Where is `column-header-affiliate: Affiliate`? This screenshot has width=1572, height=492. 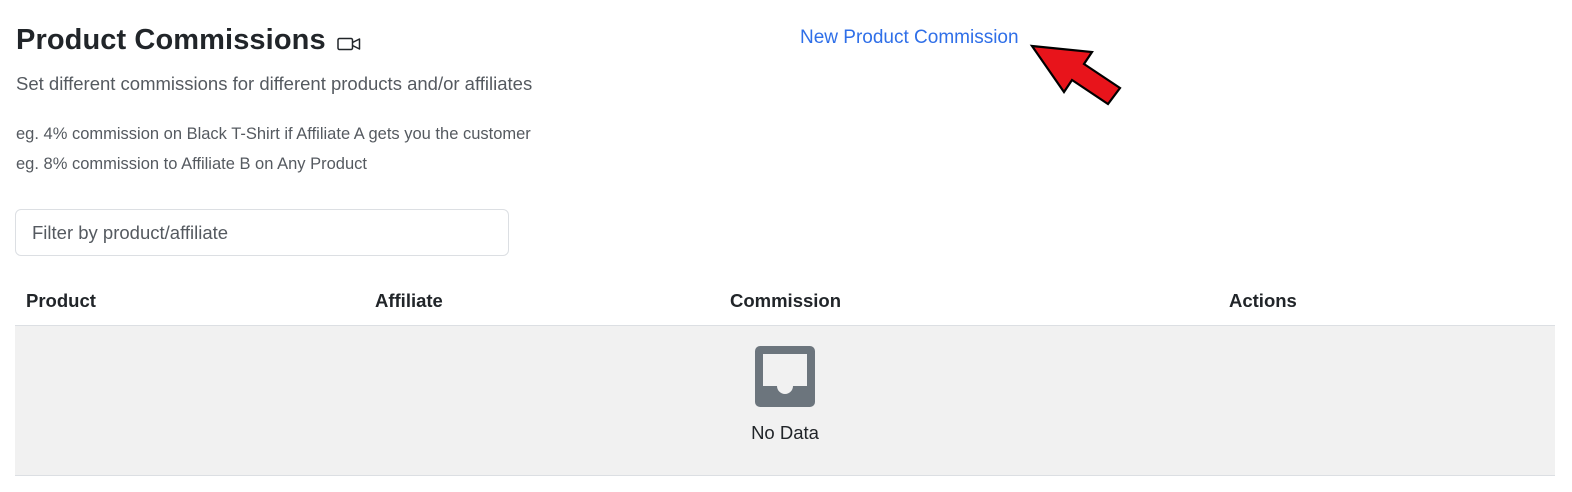
column-header-affiliate: Affiliate is located at coordinates (409, 301).